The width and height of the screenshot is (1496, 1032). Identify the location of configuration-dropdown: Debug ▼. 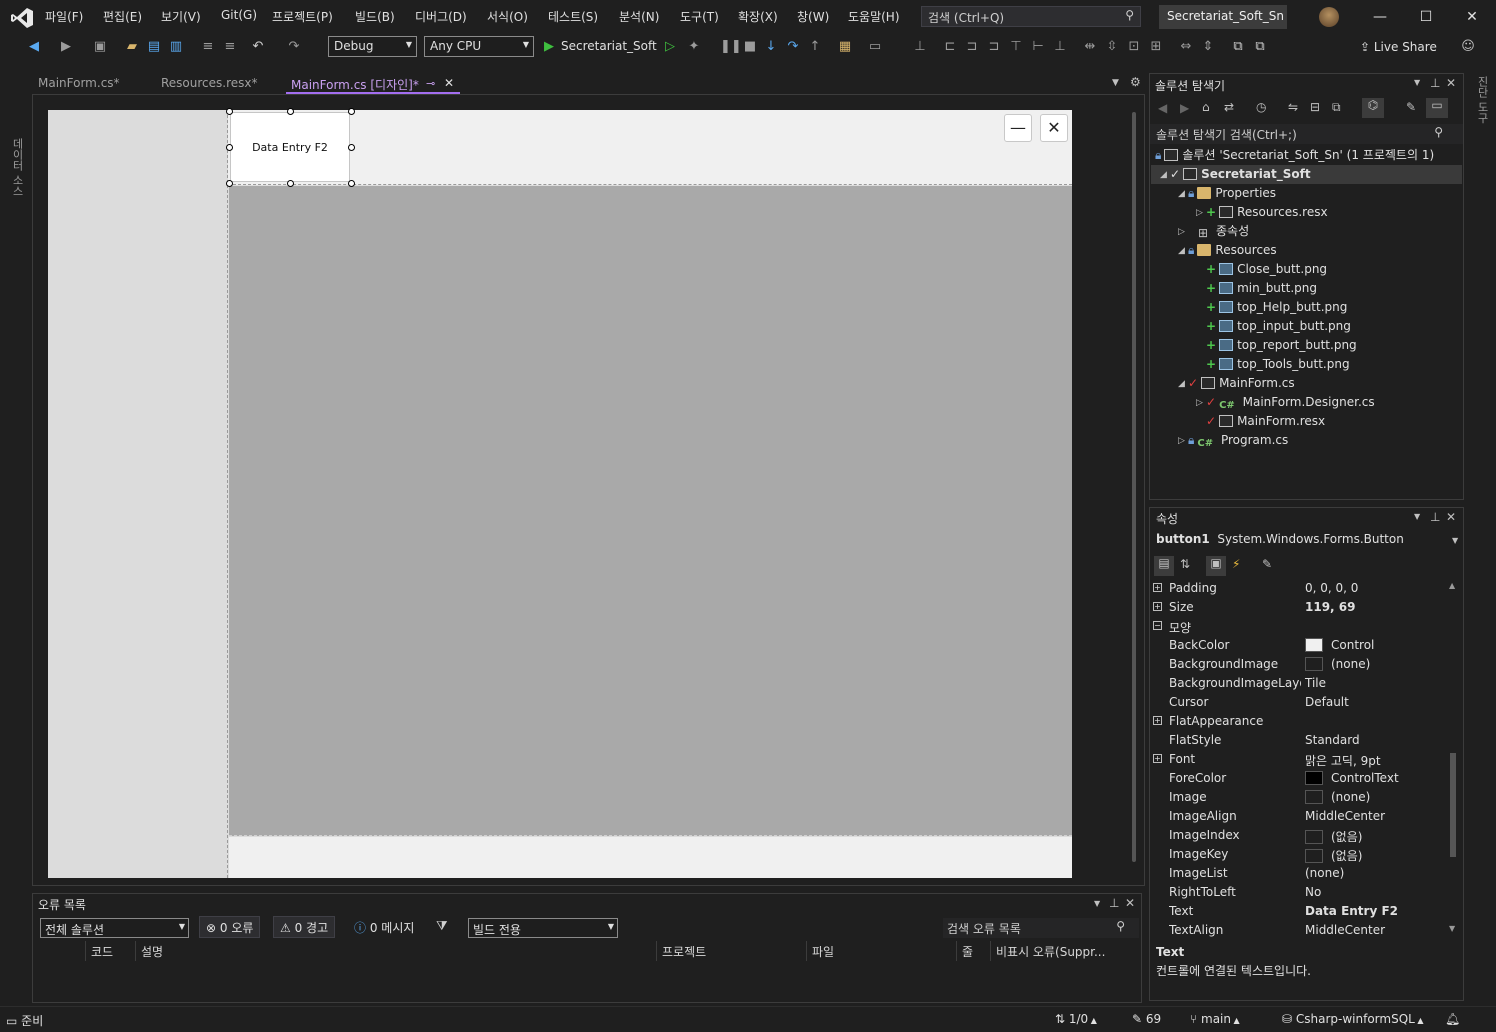
(372, 46).